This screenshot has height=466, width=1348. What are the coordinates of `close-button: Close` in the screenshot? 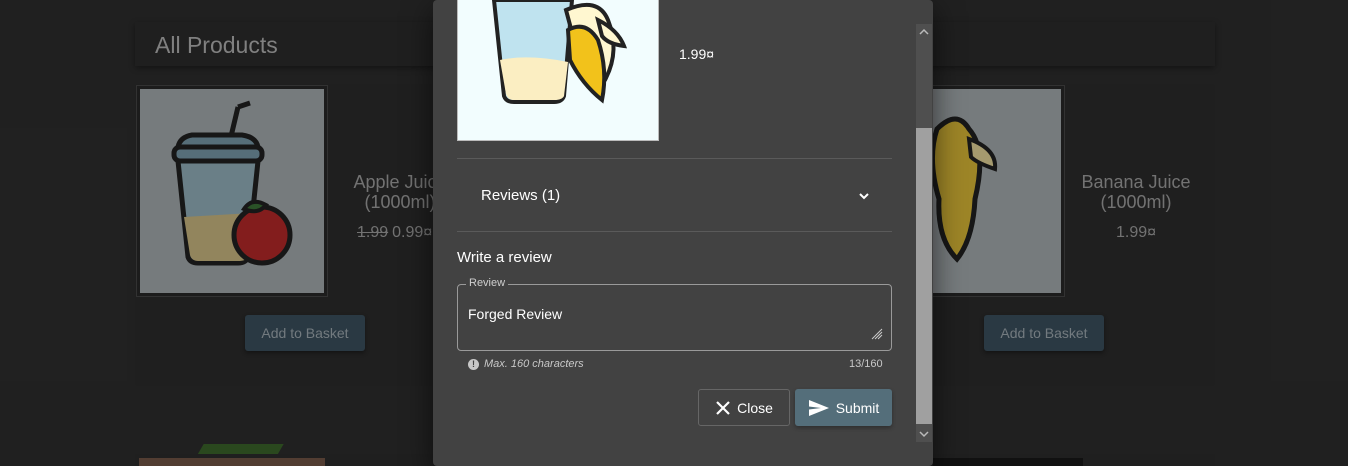 It's located at (744, 407).